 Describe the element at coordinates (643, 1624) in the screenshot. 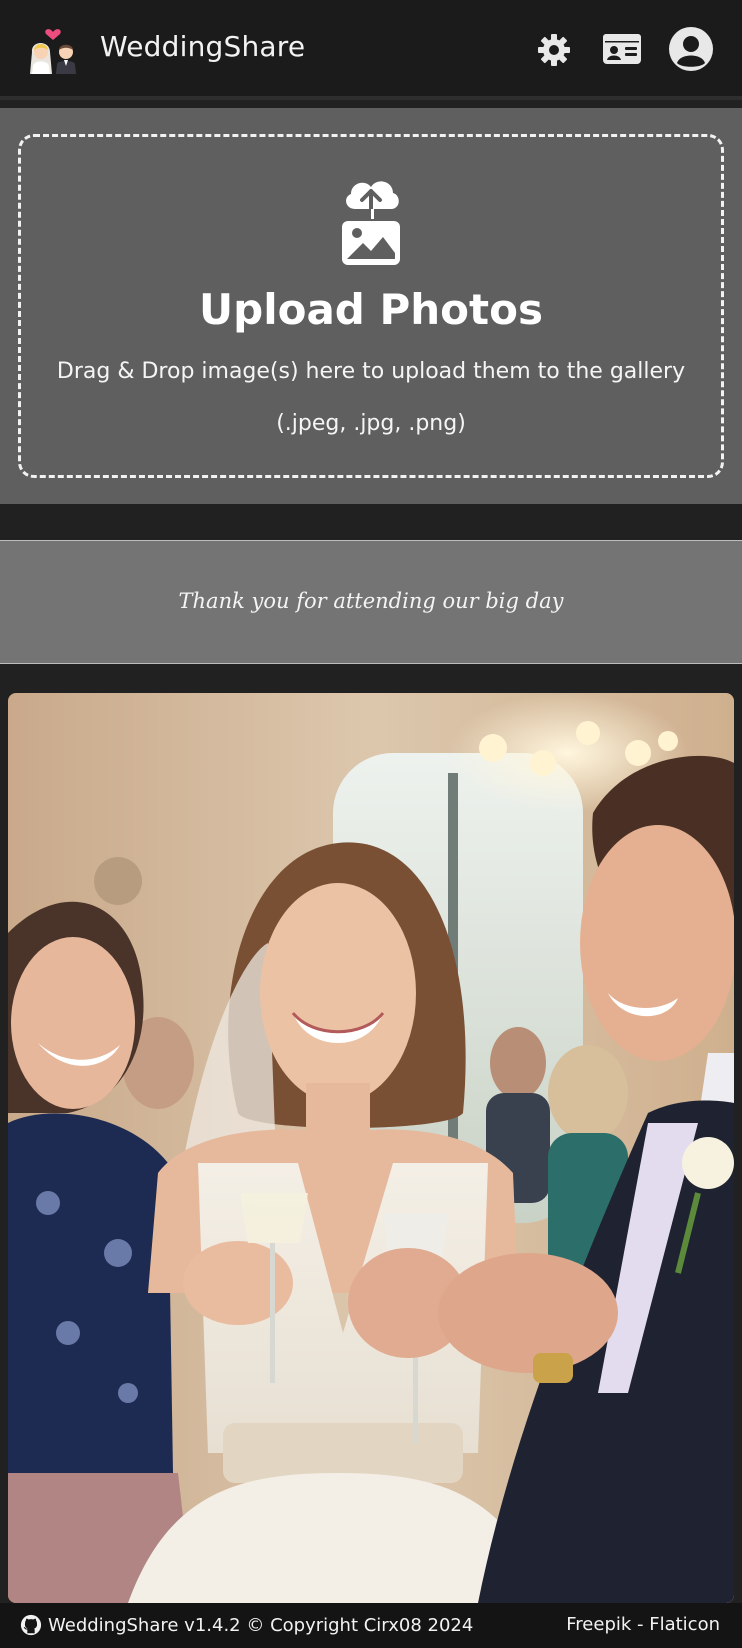

I see `footer-attribution-link: Freepik - Flaticon` at that location.